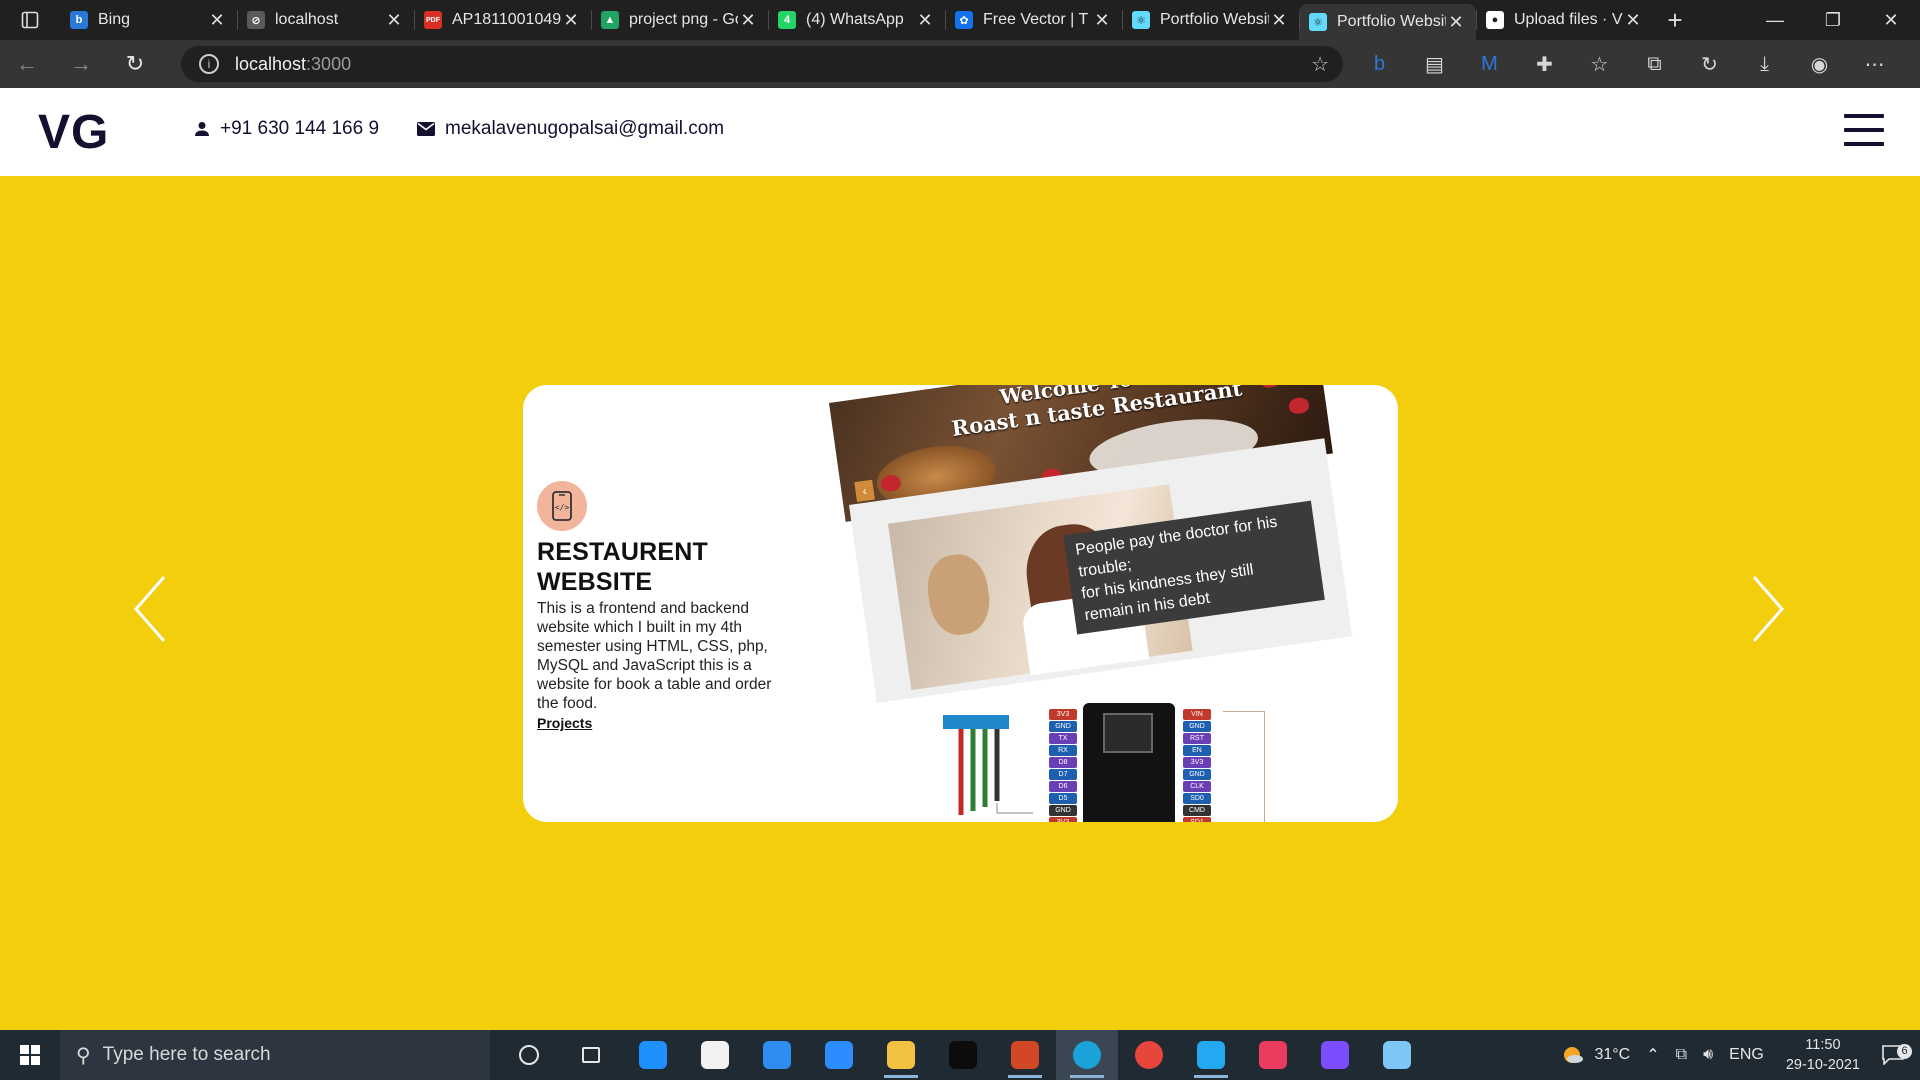 Image resolution: width=1920 pixels, height=1080 pixels. Describe the element at coordinates (1874, 64) in the screenshot. I see `more-options-icon: ⋯` at that location.